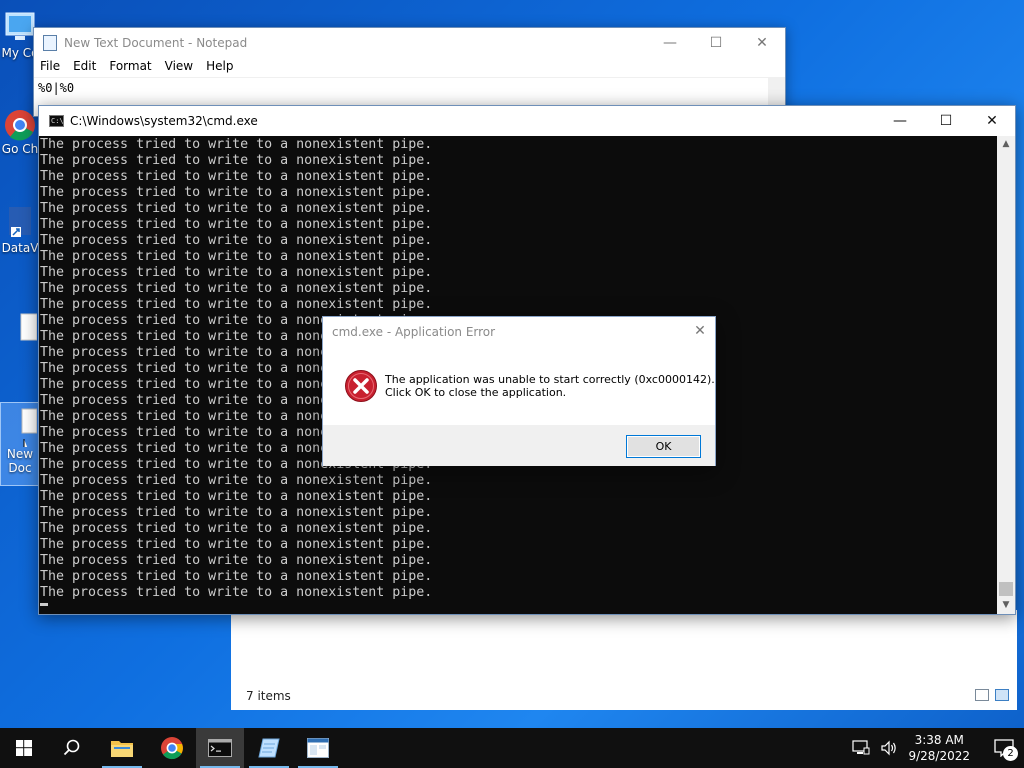  Describe the element at coordinates (1006, 589) in the screenshot. I see `scroll-thumb` at that location.